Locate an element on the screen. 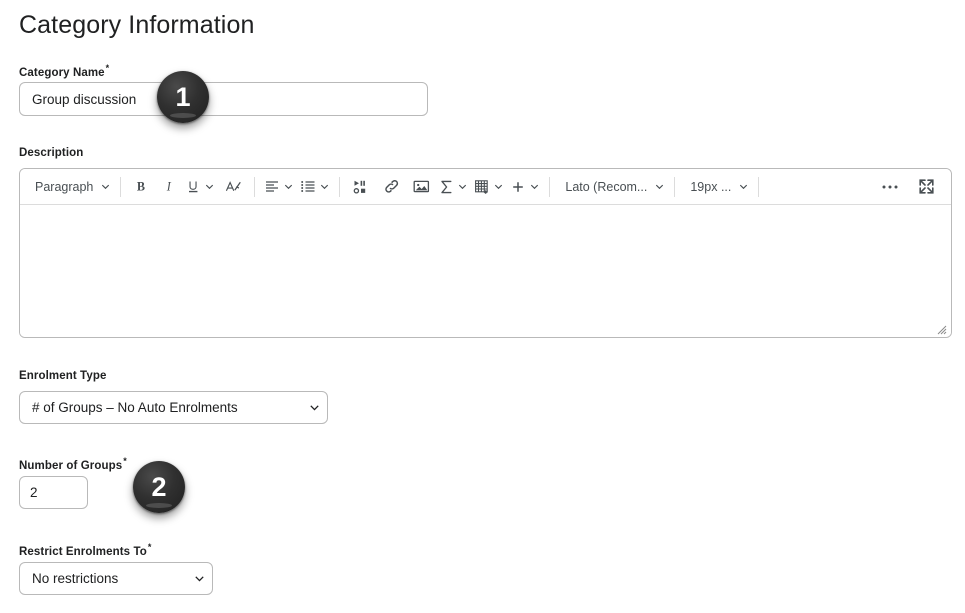  align-left-icon is located at coordinates (272, 186).